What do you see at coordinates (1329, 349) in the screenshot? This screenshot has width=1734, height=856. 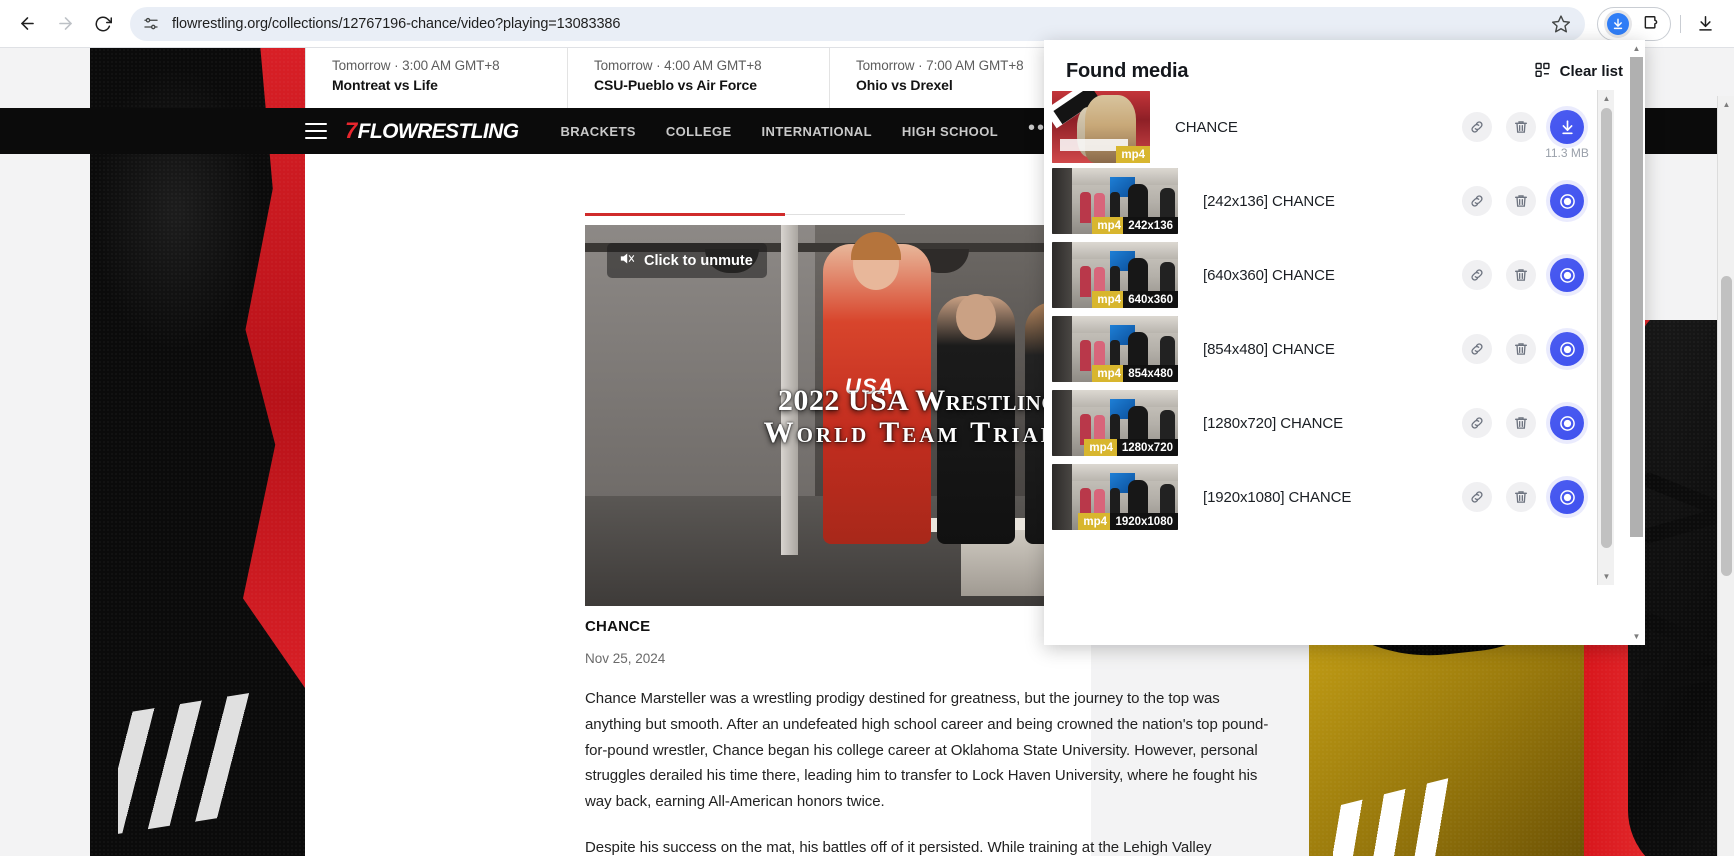 I see `media-row: mp4 854x480 [854x480] CHANCE` at bounding box center [1329, 349].